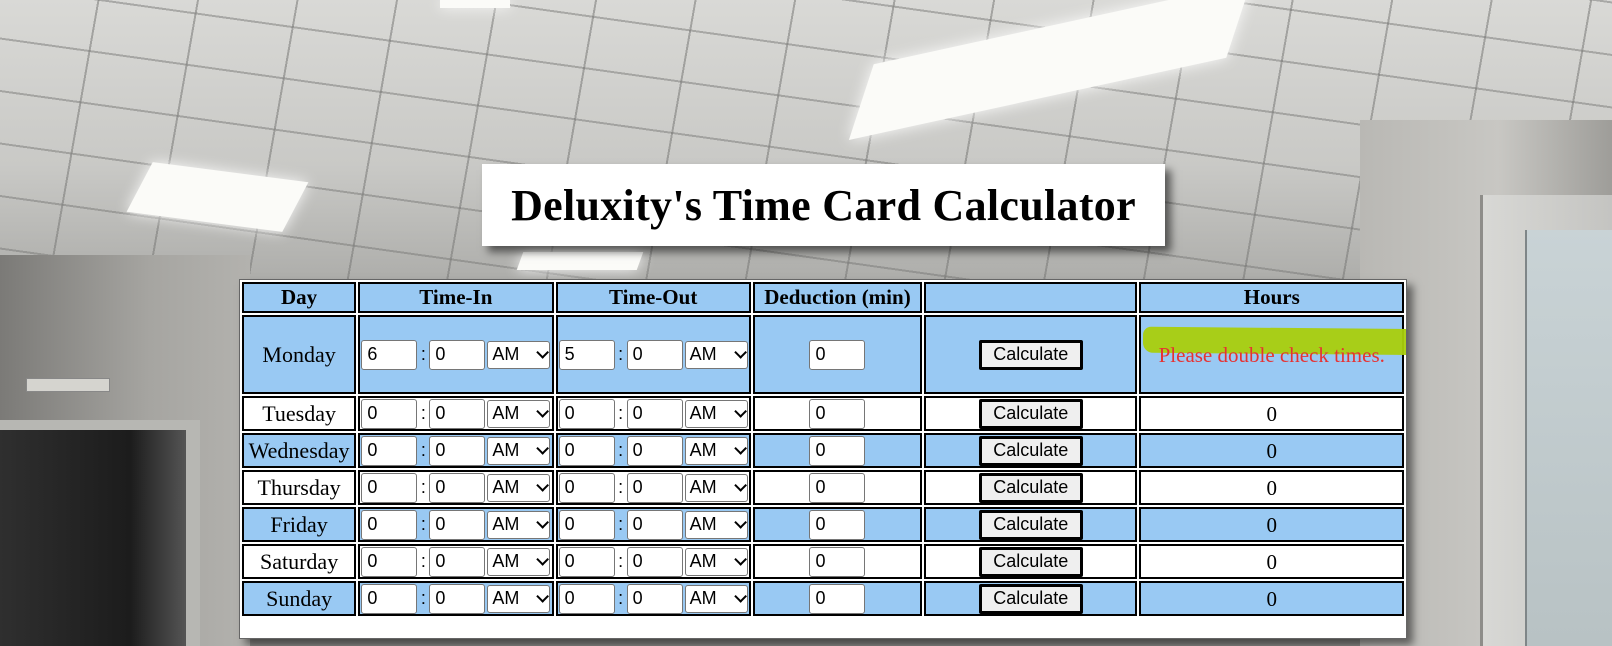 The height and width of the screenshot is (646, 1612). I want to click on hours-cell: 0, so click(1271, 413).